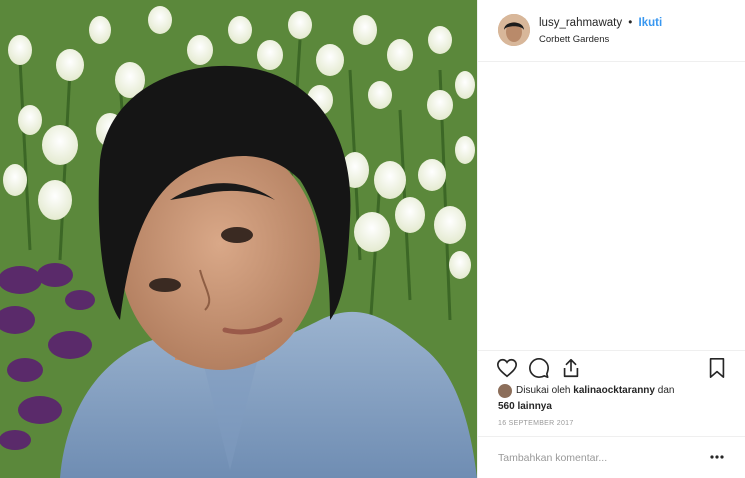 The width and height of the screenshot is (745, 478). What do you see at coordinates (666, 390) in the screenshot?
I see `likes-conj: dan` at bounding box center [666, 390].